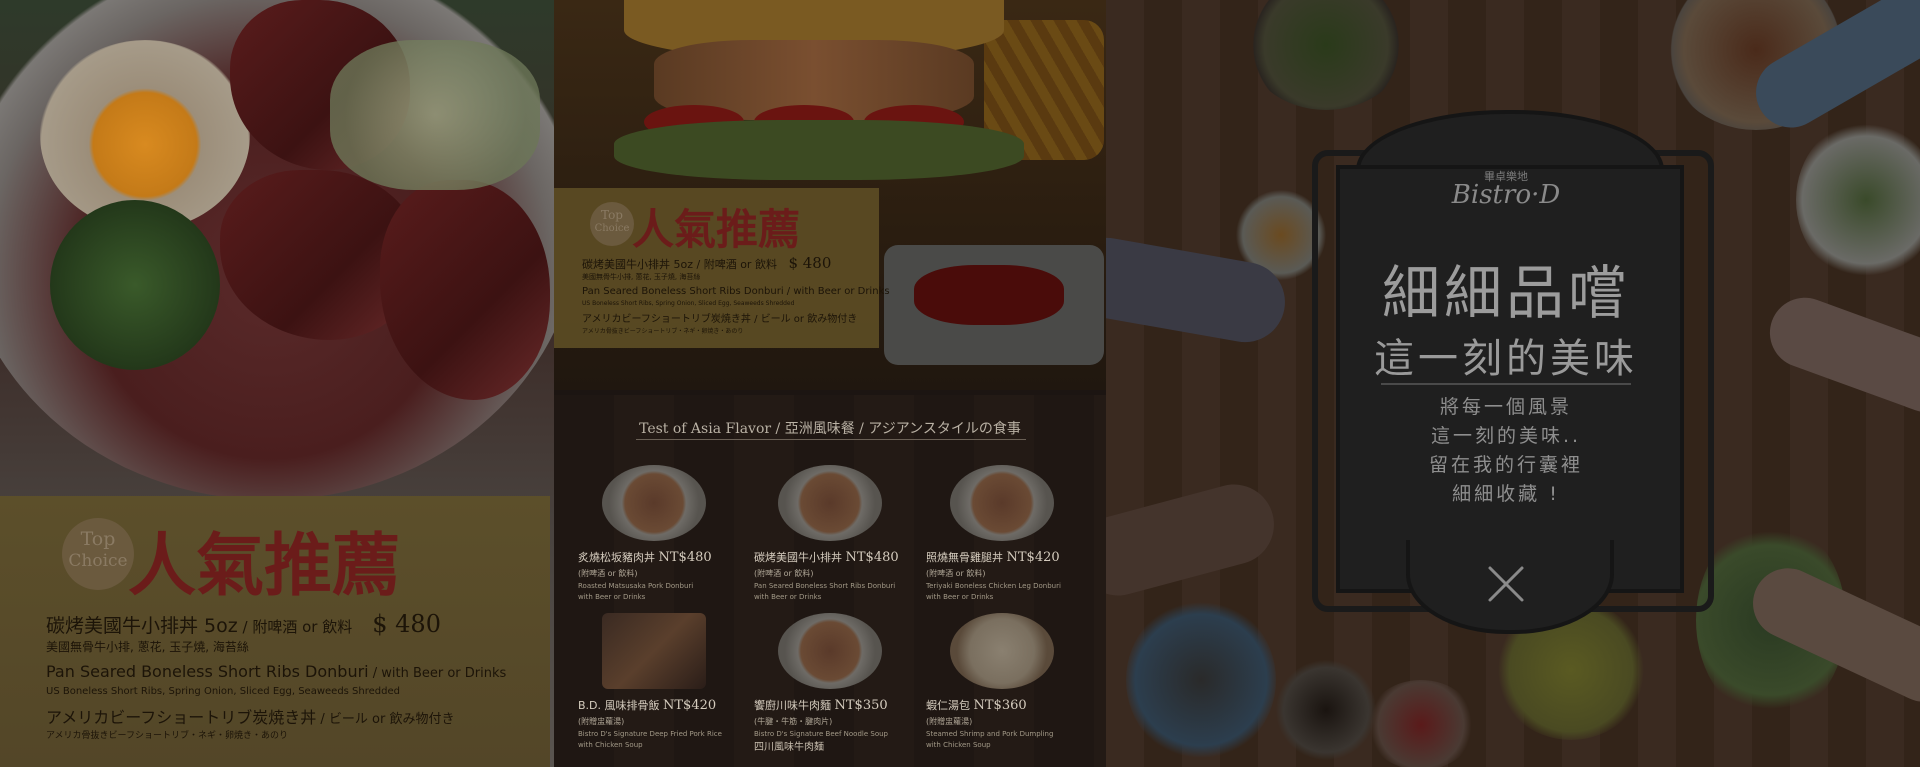 The height and width of the screenshot is (767, 1920). Describe the element at coordinates (789, 747) in the screenshot. I see `dish-japanese: 四川風味牛肉麺` at that location.